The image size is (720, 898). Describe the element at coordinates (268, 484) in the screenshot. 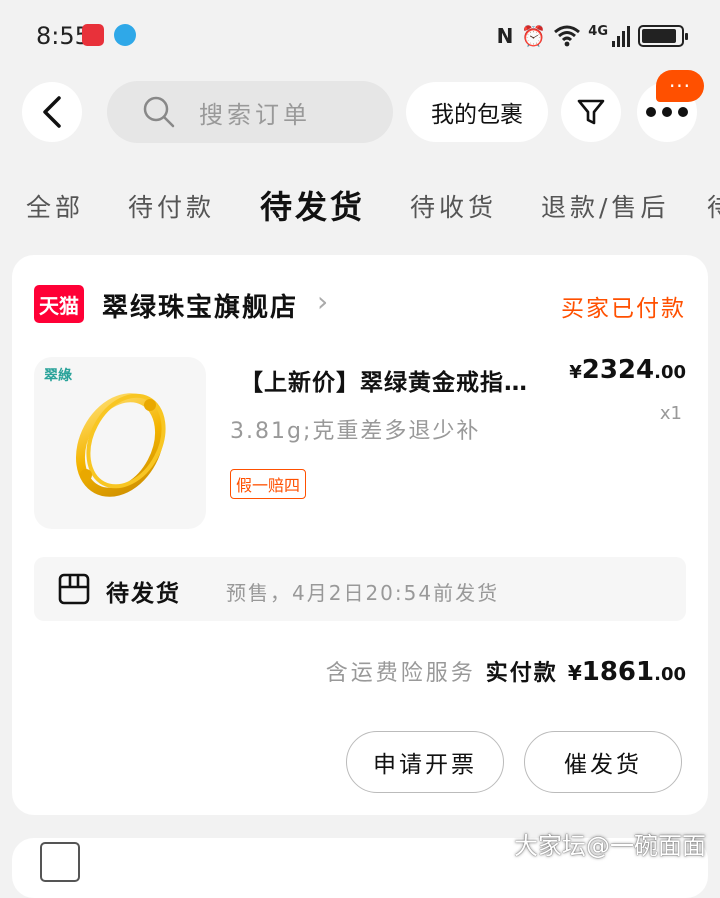

I see `product-guarantee-tag: 假一赔四` at that location.